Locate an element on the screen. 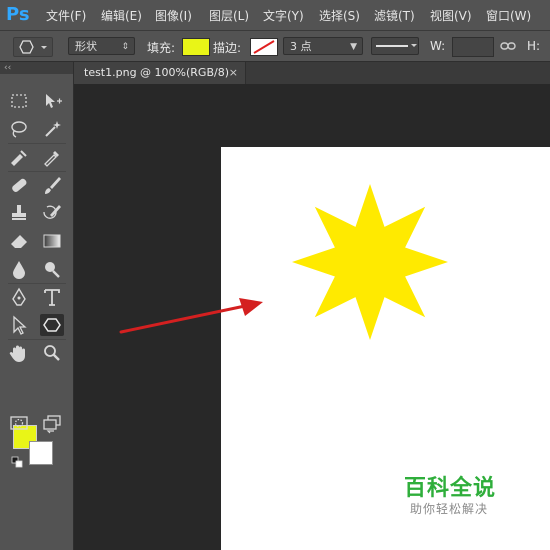 Image resolution: width=550 pixels, height=550 pixels. watermark-subtitle: 助你轻松解决 is located at coordinates (449, 509).